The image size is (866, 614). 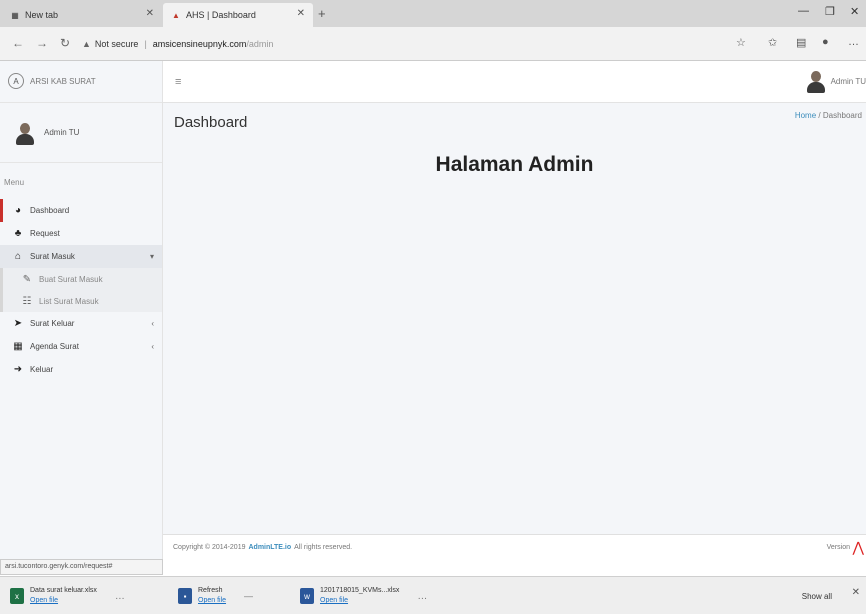 What do you see at coordinates (27, 279) in the screenshot?
I see `pencil-icon: ✎` at bounding box center [27, 279].